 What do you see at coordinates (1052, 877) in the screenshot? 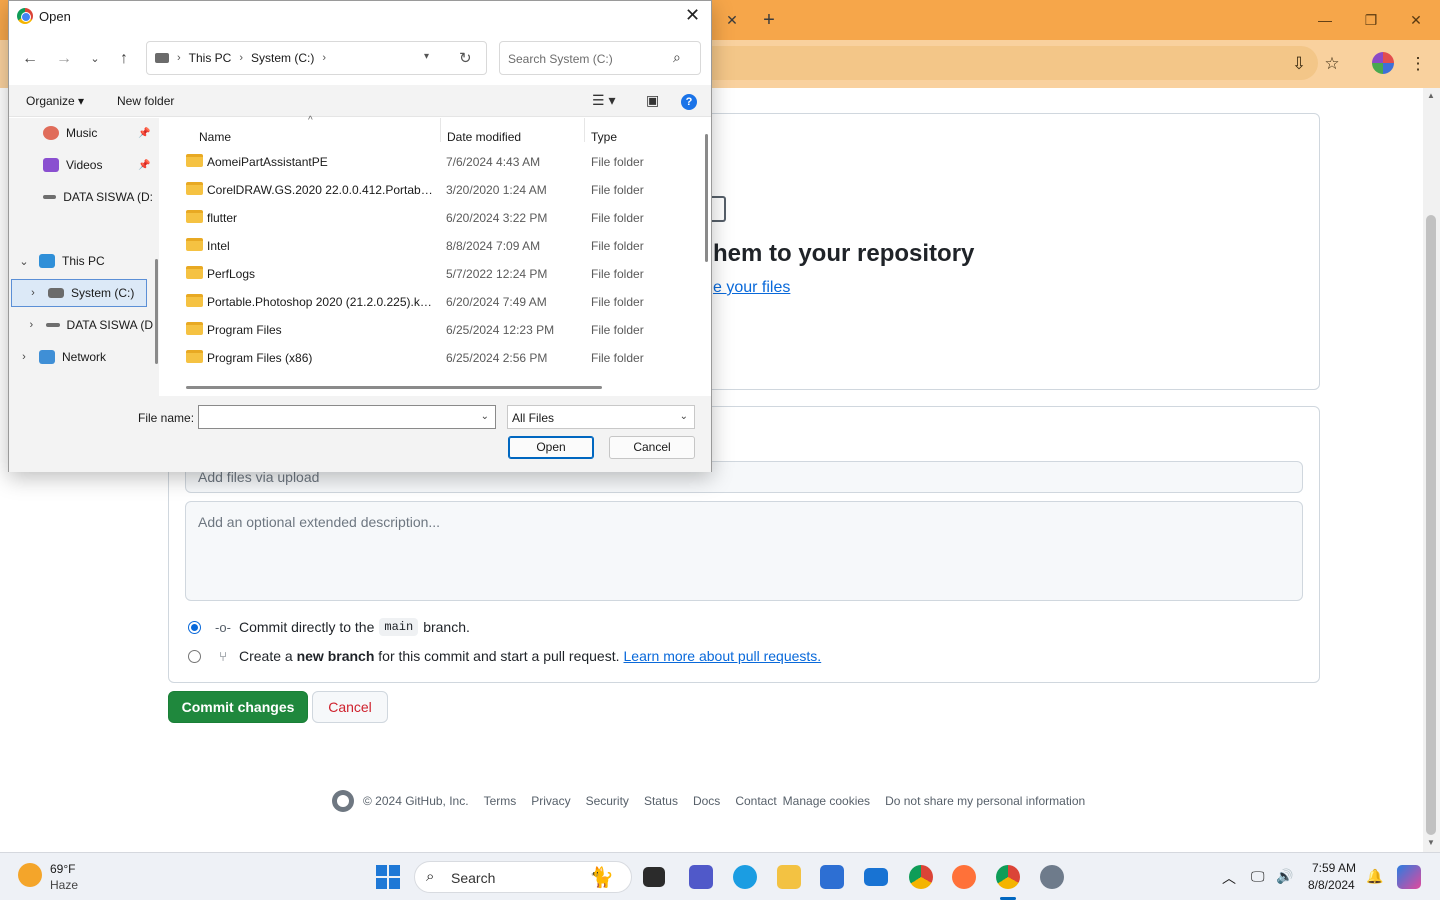
I see `settings-icon` at bounding box center [1052, 877].